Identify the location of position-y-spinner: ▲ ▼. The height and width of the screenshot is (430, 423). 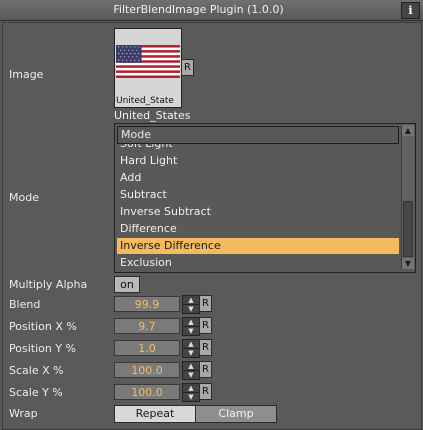
(190, 348).